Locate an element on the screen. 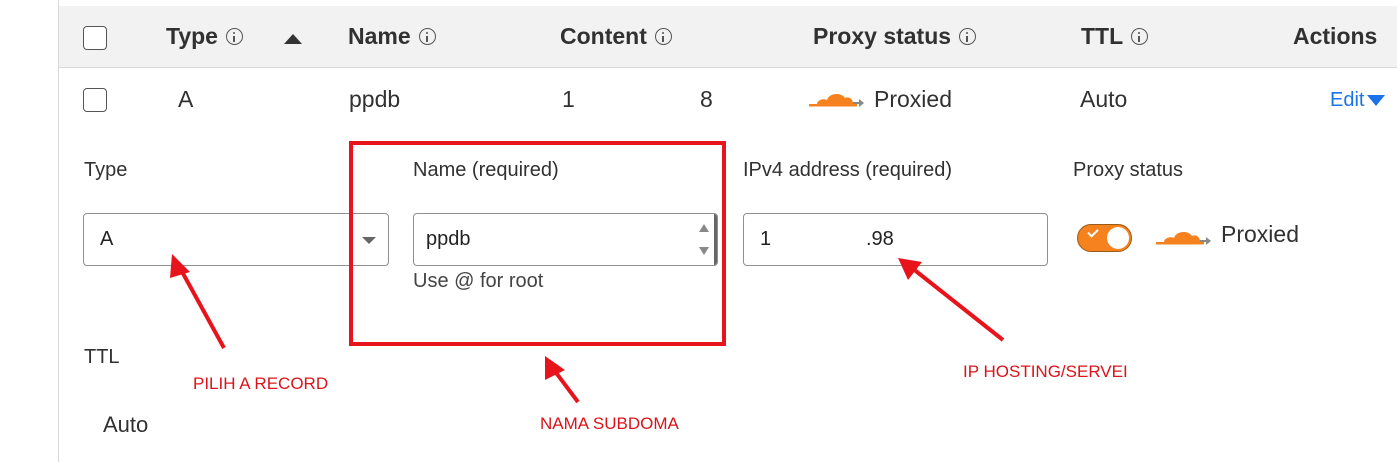 The image size is (1397, 462). annotation-type: PILIH A RECORD is located at coordinates (261, 383).